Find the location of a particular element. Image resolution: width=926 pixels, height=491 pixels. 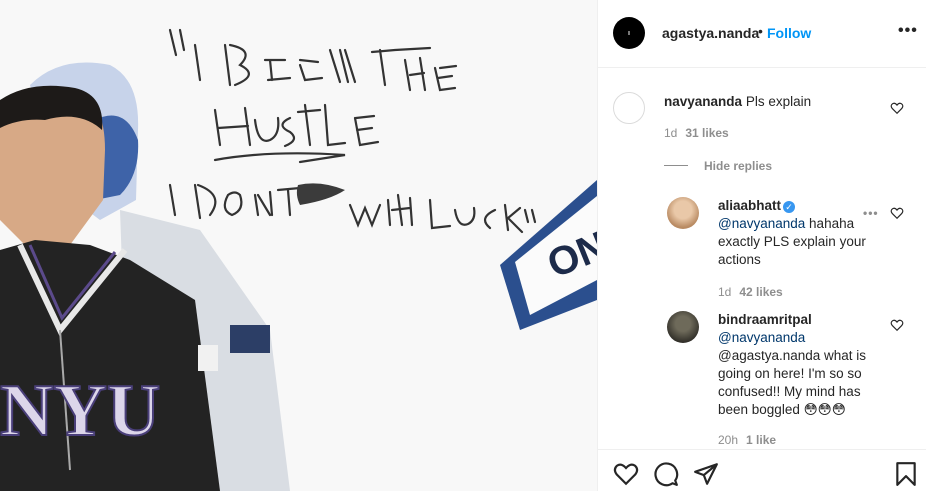

comment-likes: 1 like is located at coordinates (761, 440).